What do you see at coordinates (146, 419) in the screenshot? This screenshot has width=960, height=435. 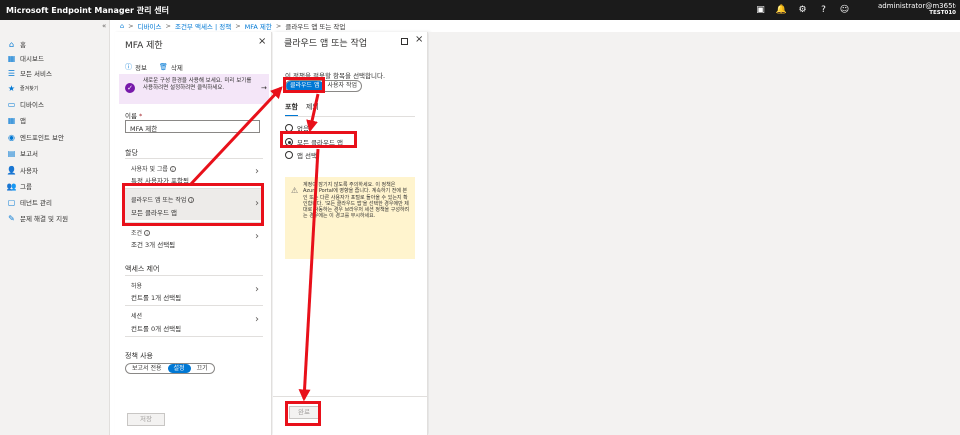 I see `save-button: 저장` at bounding box center [146, 419].